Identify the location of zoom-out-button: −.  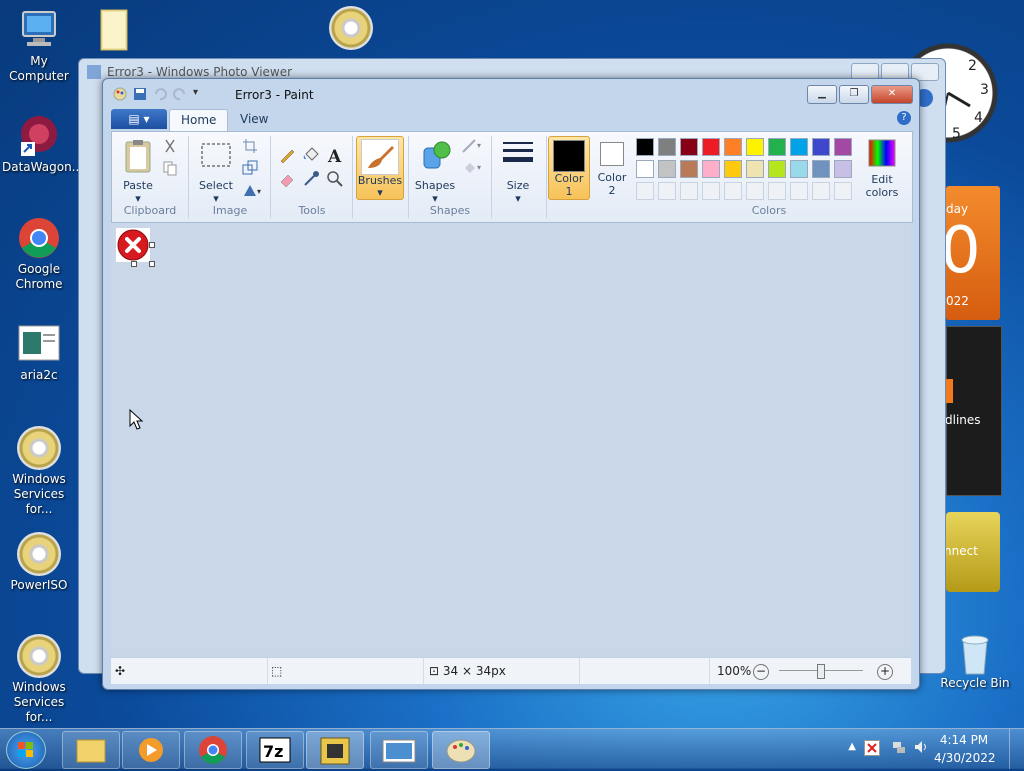
(761, 672).